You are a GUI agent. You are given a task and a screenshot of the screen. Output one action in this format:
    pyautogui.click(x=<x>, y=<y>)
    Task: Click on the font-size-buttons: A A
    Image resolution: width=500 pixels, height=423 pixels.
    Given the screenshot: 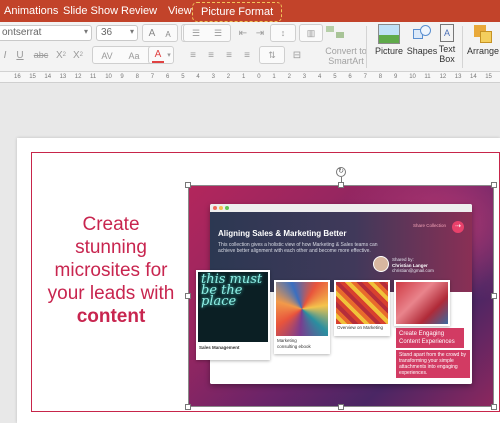 What is the action you would take?
    pyautogui.click(x=160, y=33)
    